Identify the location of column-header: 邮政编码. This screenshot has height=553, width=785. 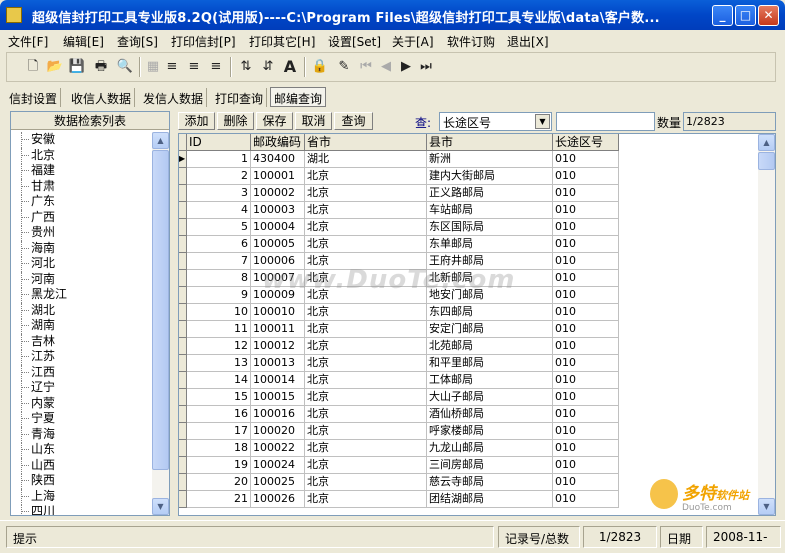
(278, 142).